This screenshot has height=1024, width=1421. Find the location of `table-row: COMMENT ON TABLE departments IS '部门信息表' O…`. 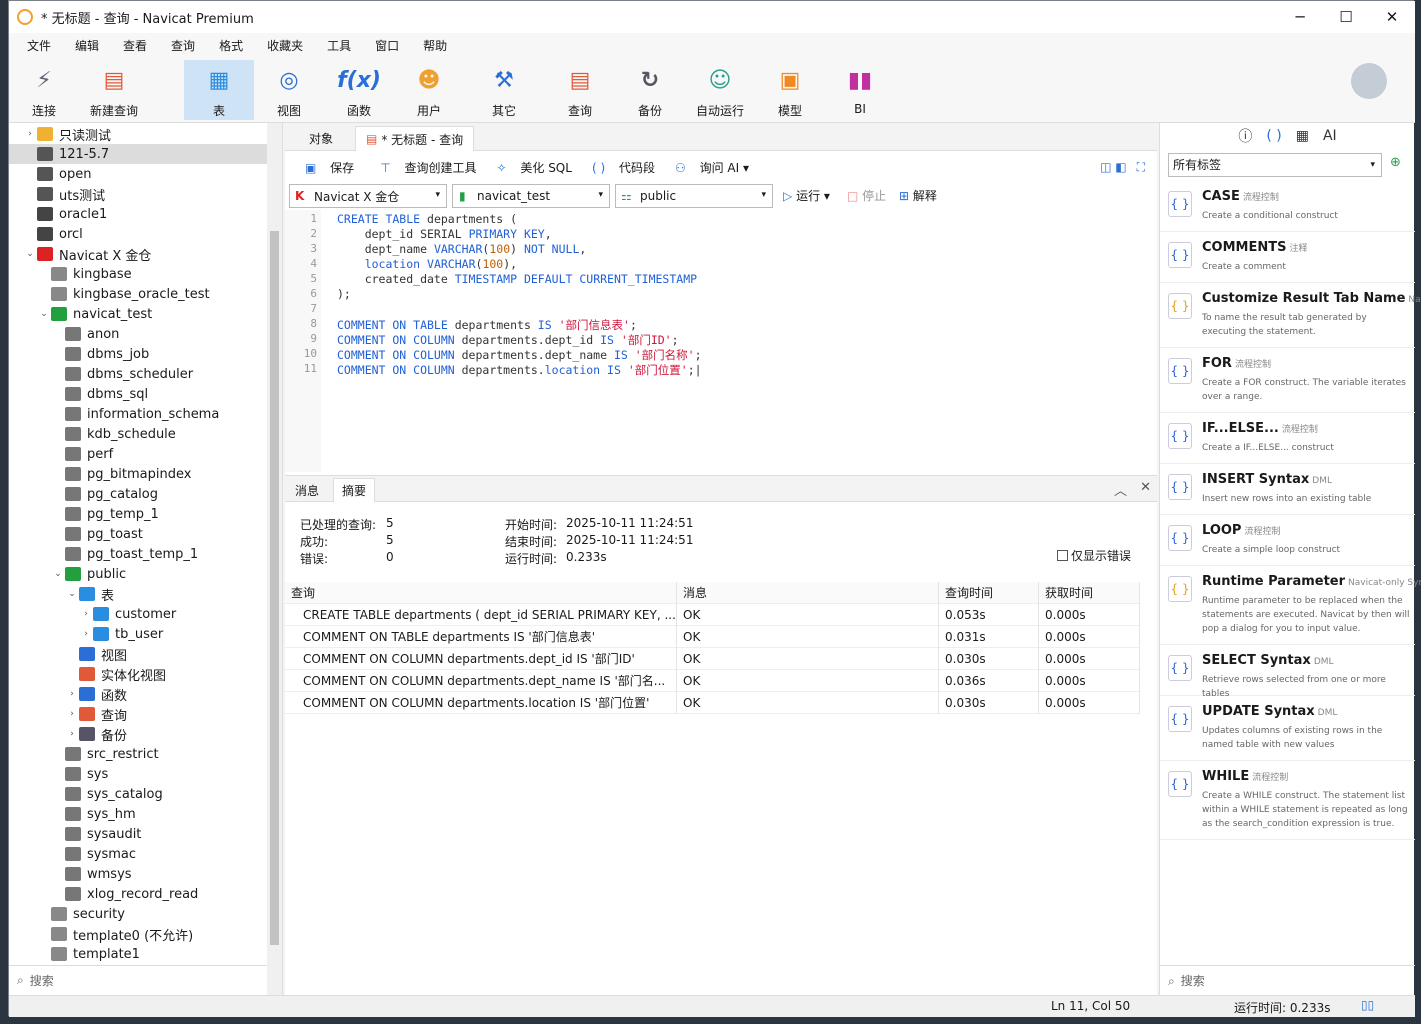

table-row: COMMENT ON TABLE departments IS '部门信息表' O… is located at coordinates (712, 637).